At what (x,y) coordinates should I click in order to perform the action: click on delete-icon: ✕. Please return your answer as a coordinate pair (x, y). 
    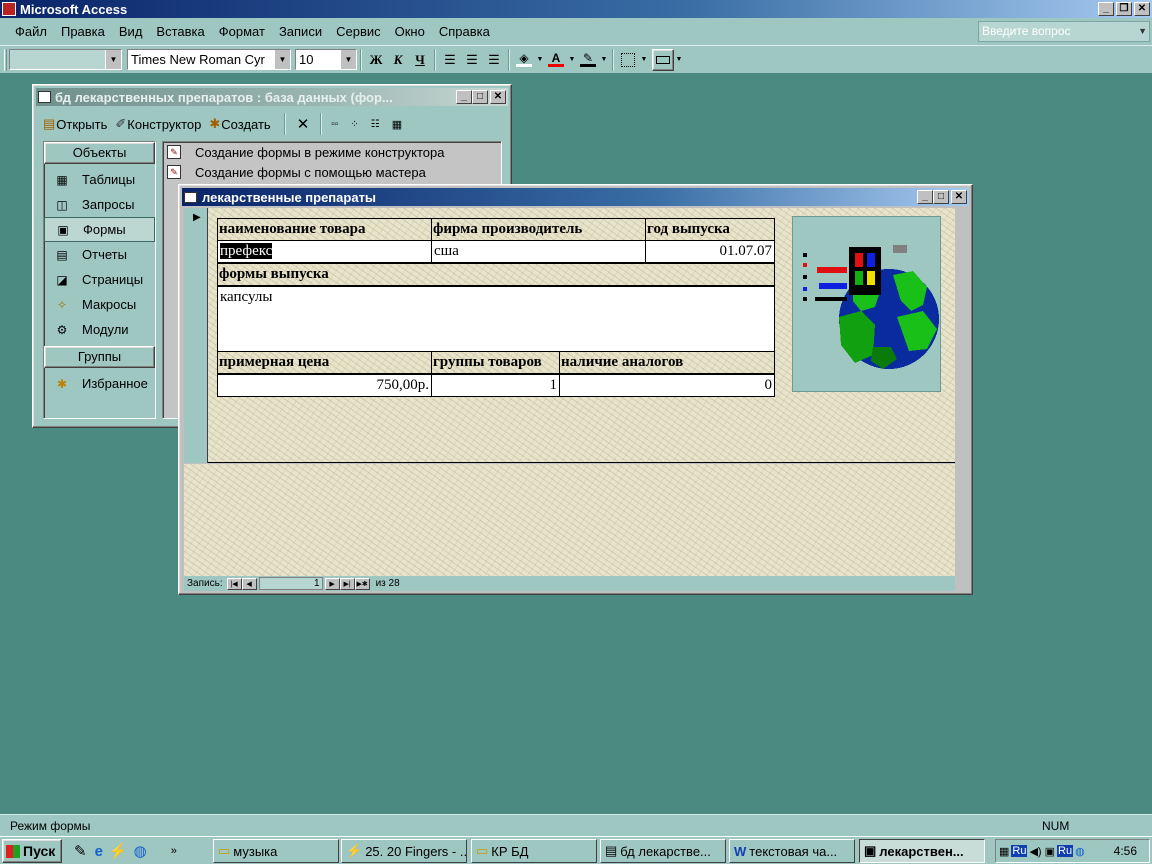
    Looking at the image, I should click on (303, 124).